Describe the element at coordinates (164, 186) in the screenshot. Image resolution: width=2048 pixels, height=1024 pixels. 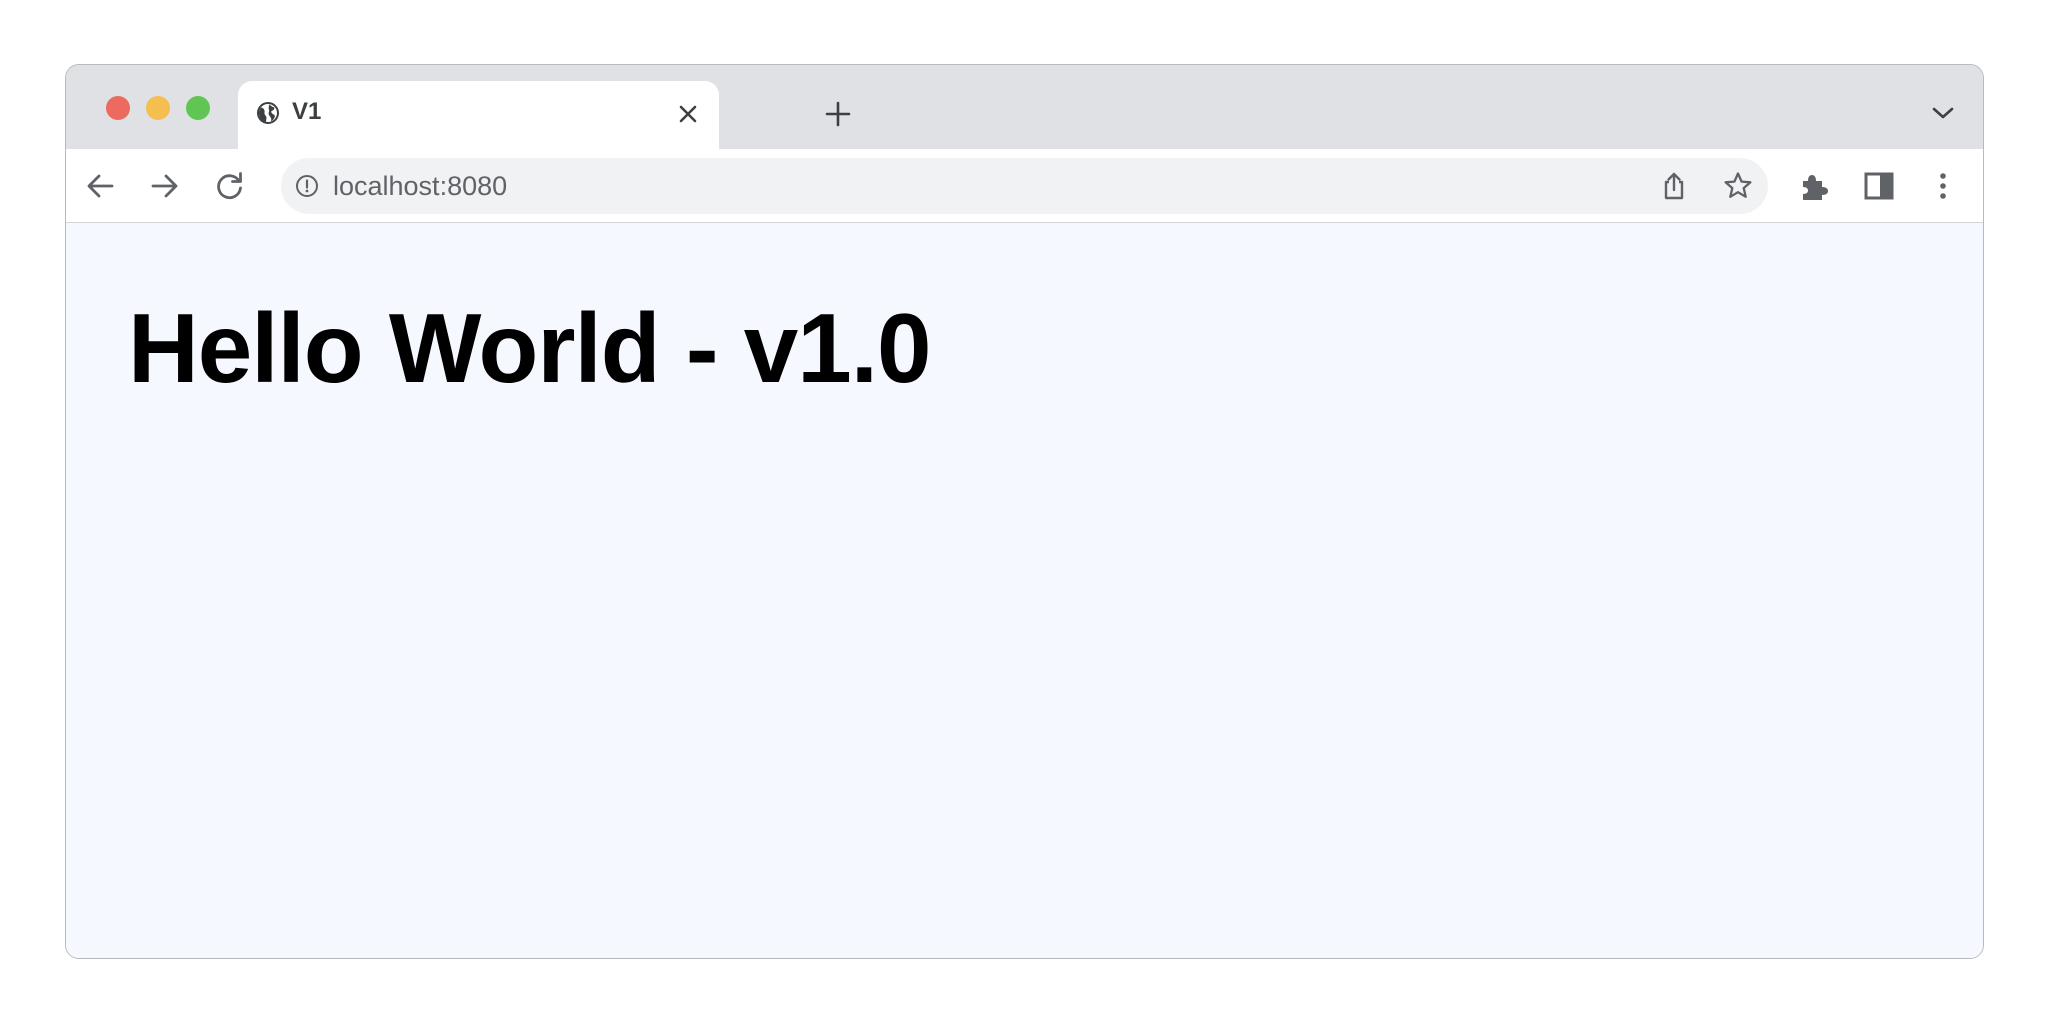
I see `forward-arrow-icon` at that location.